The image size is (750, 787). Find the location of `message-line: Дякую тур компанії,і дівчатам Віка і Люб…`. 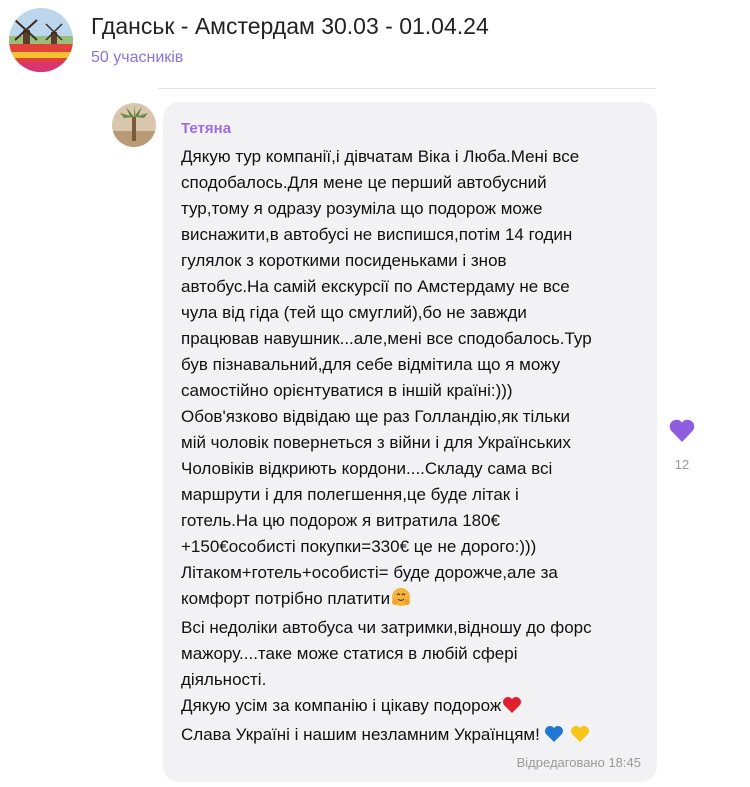

message-line: Дякую тур компанії,і дівчатам Віка і Люб… is located at coordinates (380, 156).